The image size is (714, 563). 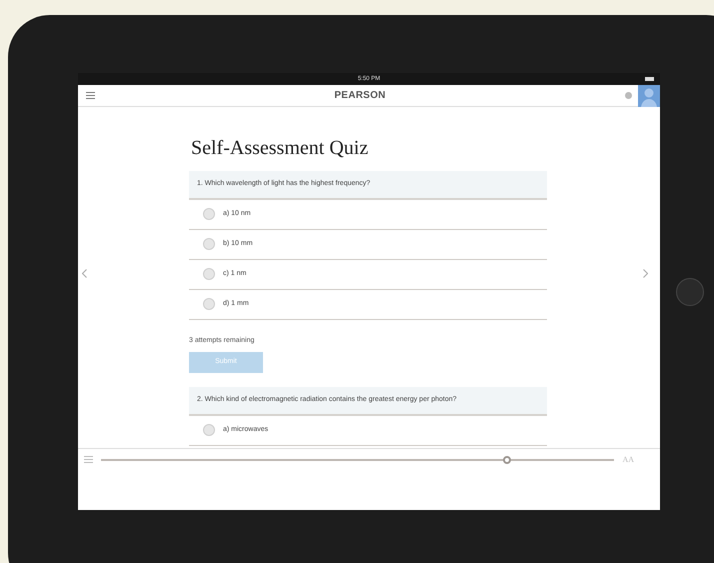 I want to click on font-size-button: AA, so click(x=628, y=460).